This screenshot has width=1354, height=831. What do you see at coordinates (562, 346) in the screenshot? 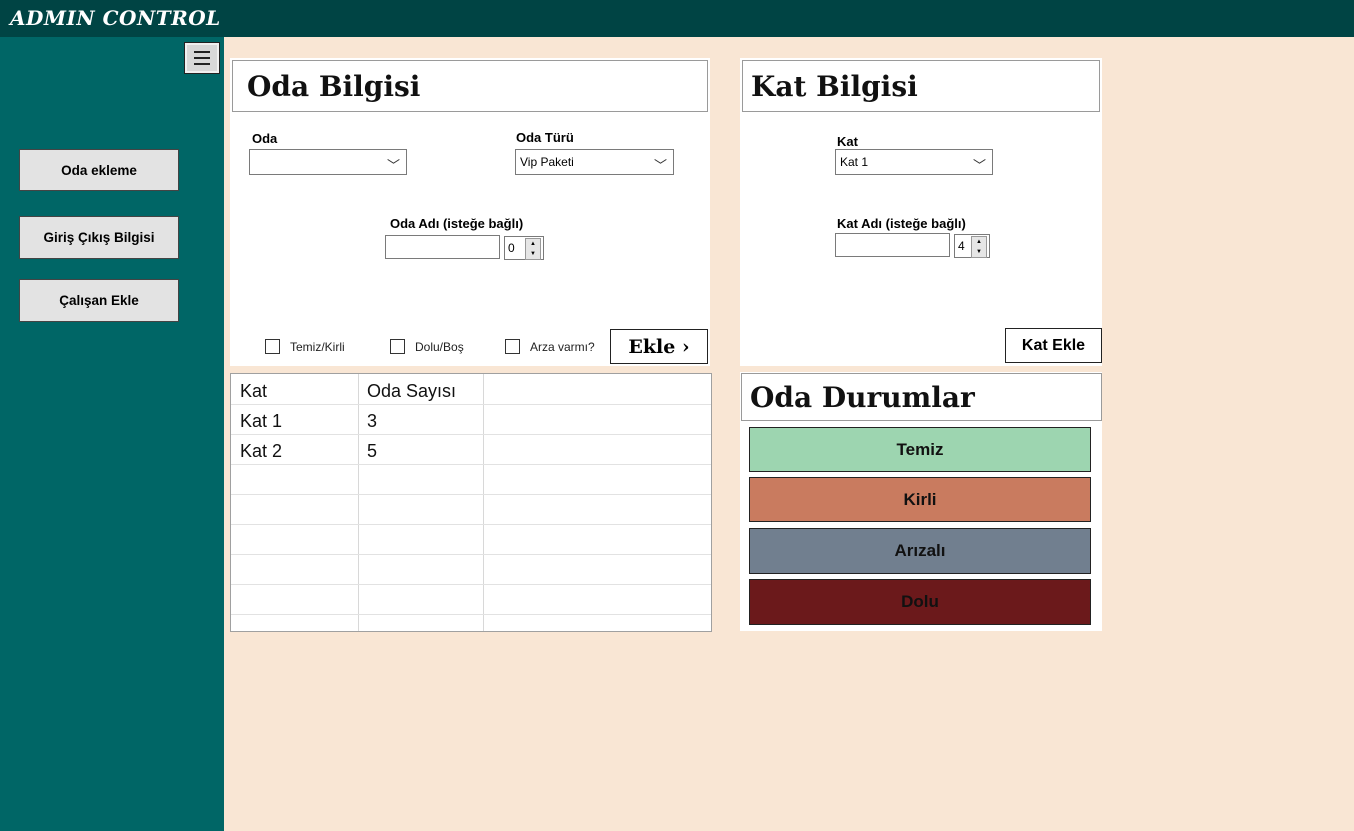
I see `arza-label: Arza varmı?` at bounding box center [562, 346].